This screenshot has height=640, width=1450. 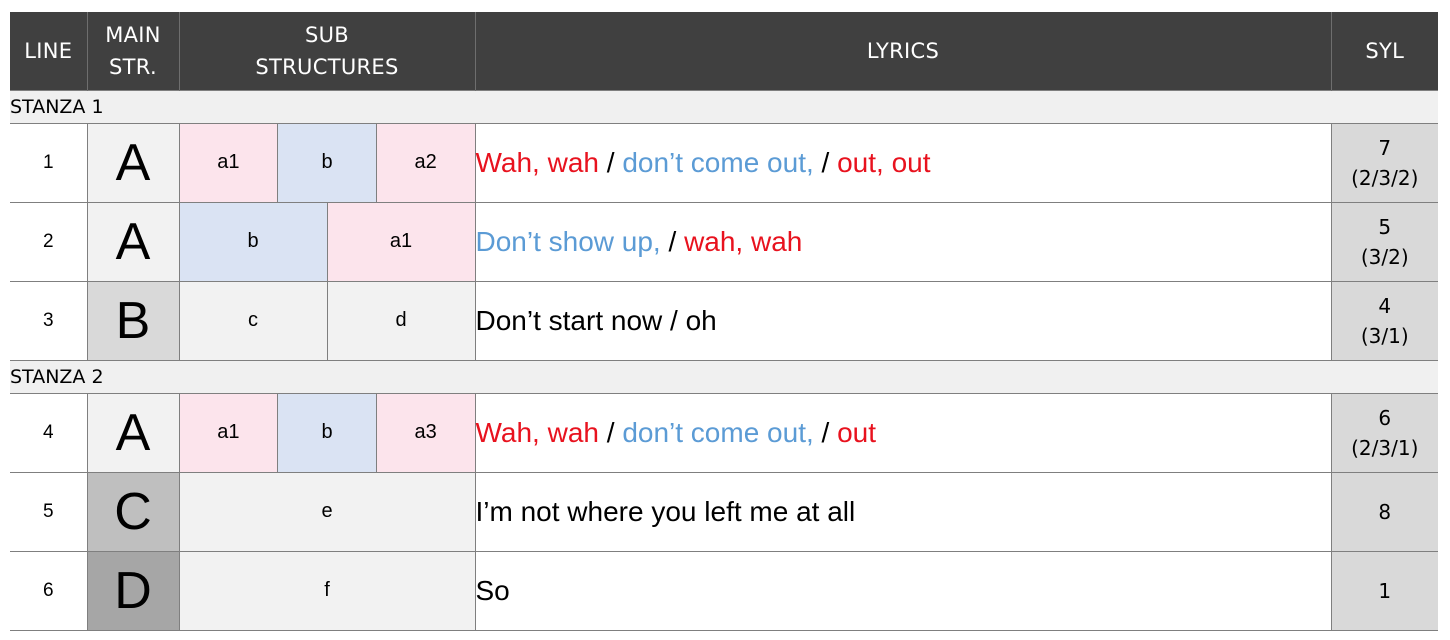 I want to click on table-row: 5 Ce I’m not where you left me at all 8, so click(x=724, y=511).